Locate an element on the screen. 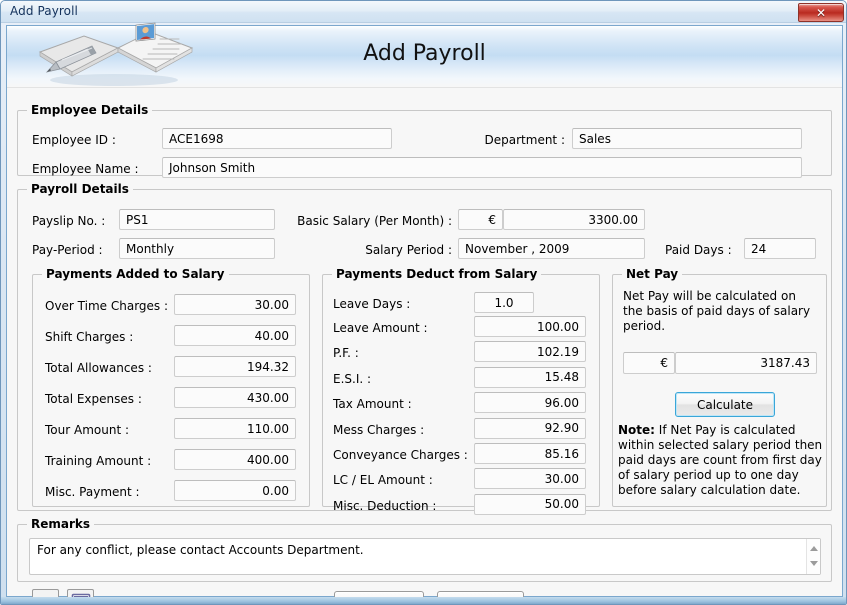 This screenshot has width=847, height=605. employee-details-title: Employee Details is located at coordinates (90, 110).